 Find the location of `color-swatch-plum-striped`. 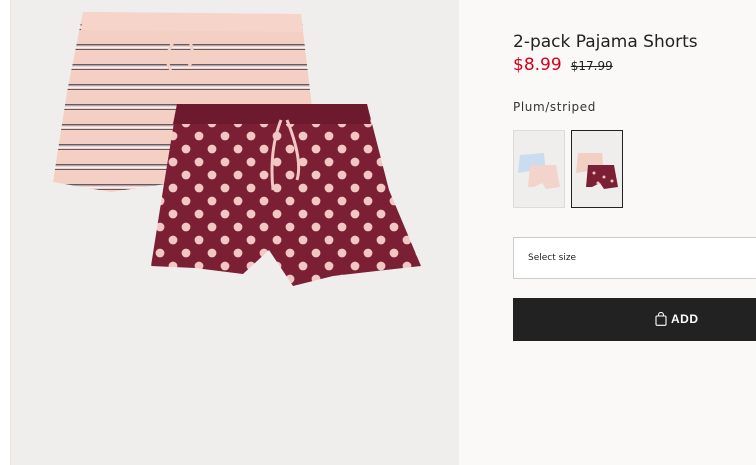

color-swatch-plum-striped is located at coordinates (597, 169).